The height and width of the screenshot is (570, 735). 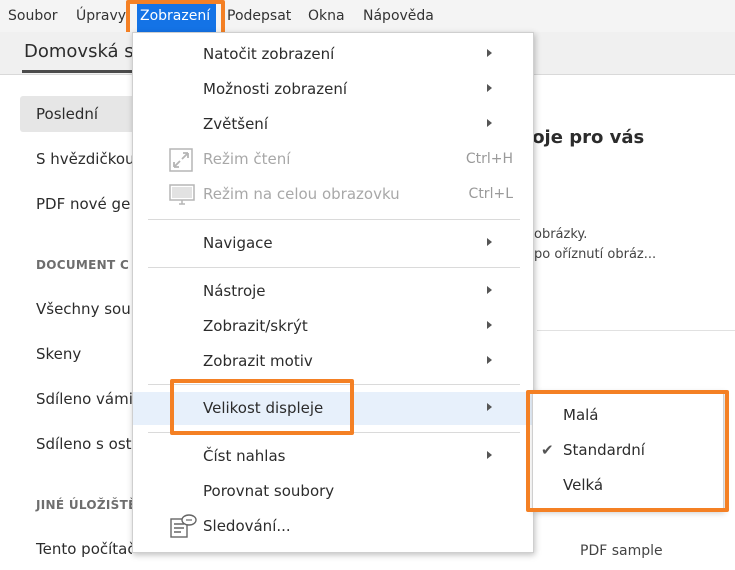 I want to click on sidebar-item-recent: Poslední, so click(x=76, y=114).